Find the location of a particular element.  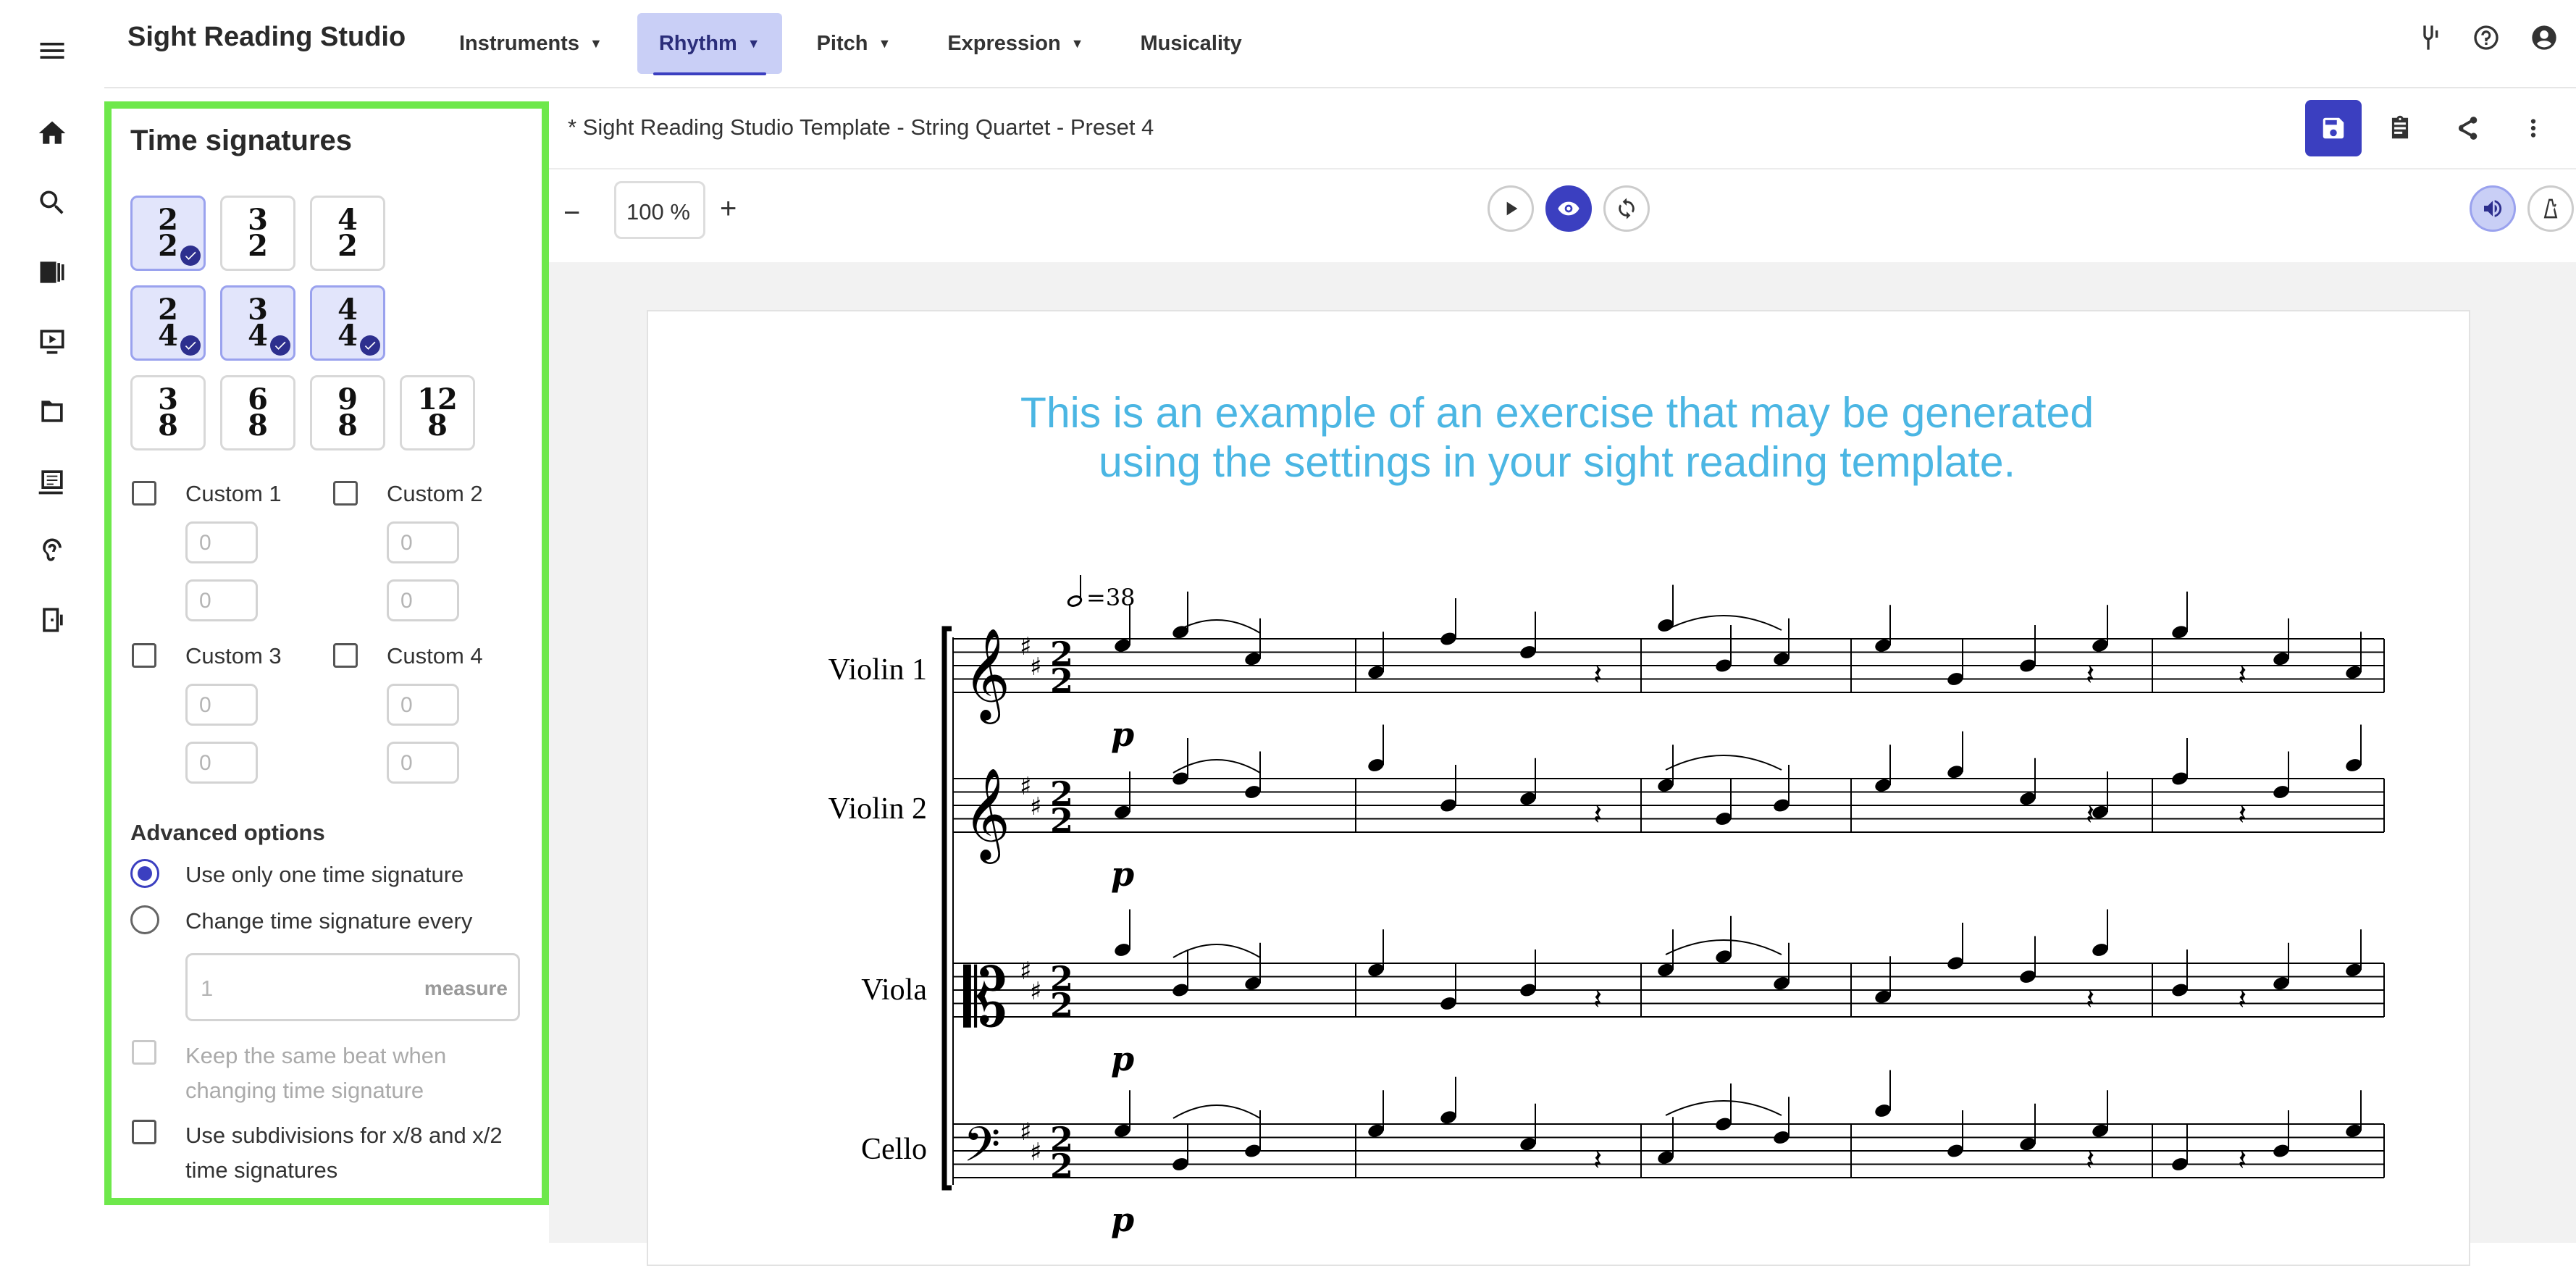

zoom-input: 100 % is located at coordinates (659, 210).